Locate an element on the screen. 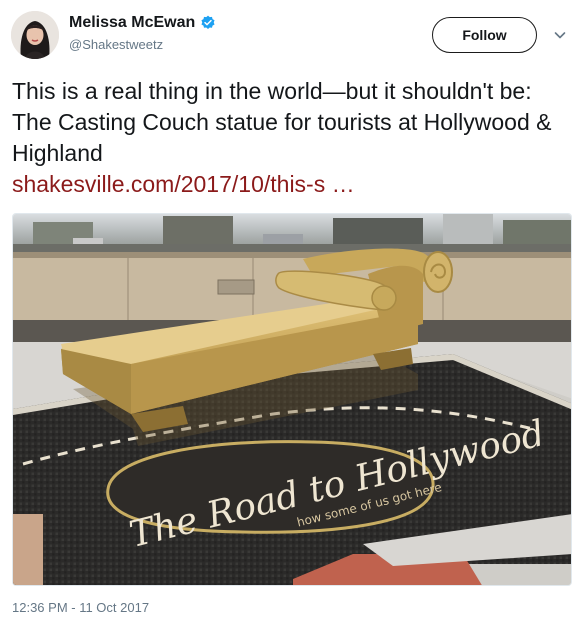 The height and width of the screenshot is (630, 585). avatar is located at coordinates (35, 35).